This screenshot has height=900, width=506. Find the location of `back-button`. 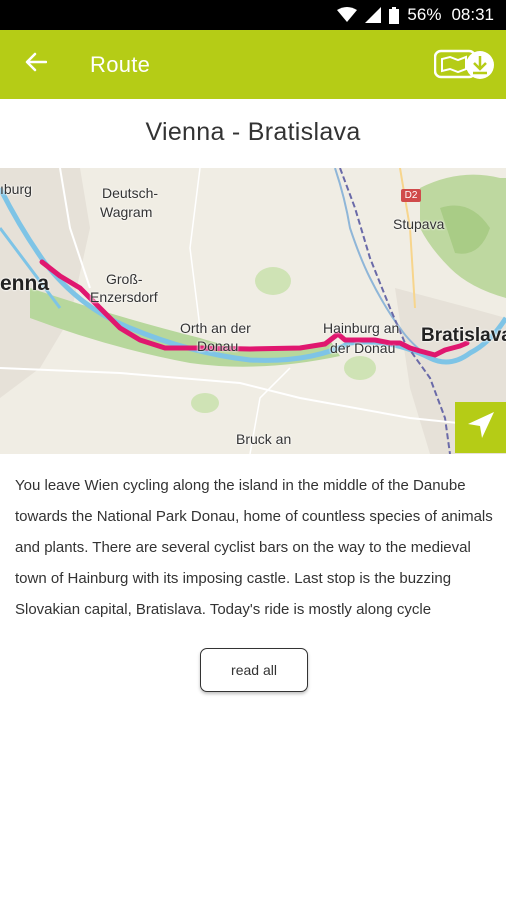

back-button is located at coordinates (36, 64).